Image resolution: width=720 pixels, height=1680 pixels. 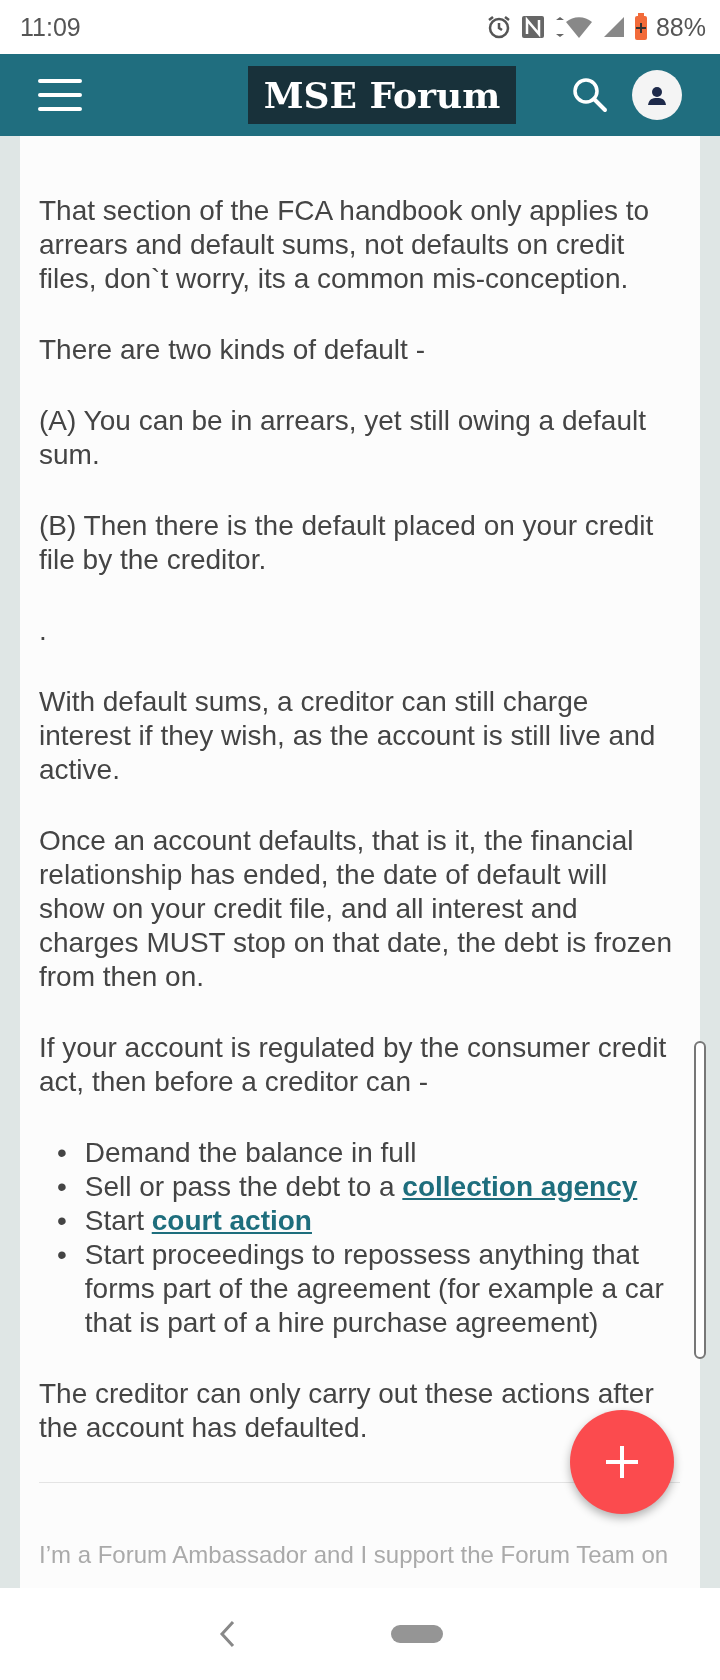 What do you see at coordinates (231, 1220) in the screenshot?
I see `inline-link: court action` at bounding box center [231, 1220].